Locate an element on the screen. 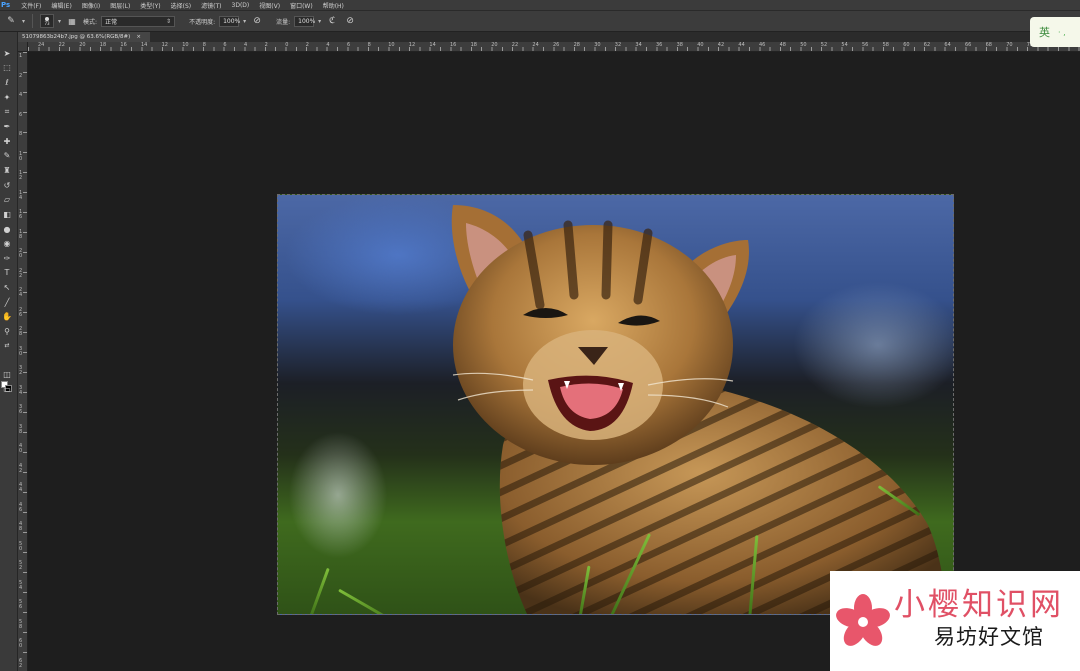 The width and height of the screenshot is (1080, 671). pressure-size-icon: ⊘ is located at coordinates (350, 21).